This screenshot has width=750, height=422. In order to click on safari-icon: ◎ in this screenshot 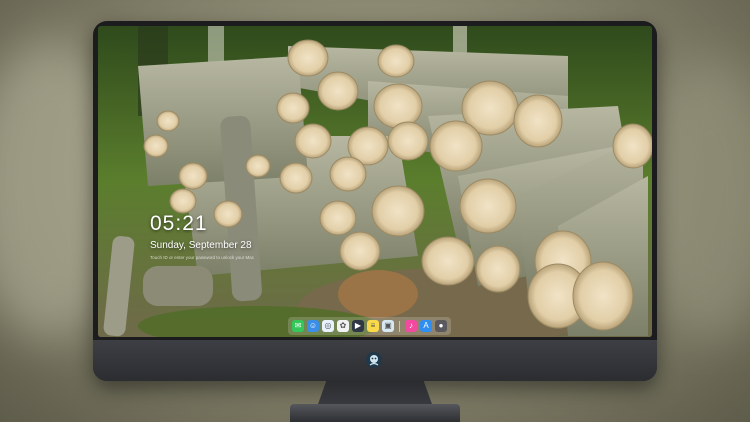, I will do `click(328, 326)`.